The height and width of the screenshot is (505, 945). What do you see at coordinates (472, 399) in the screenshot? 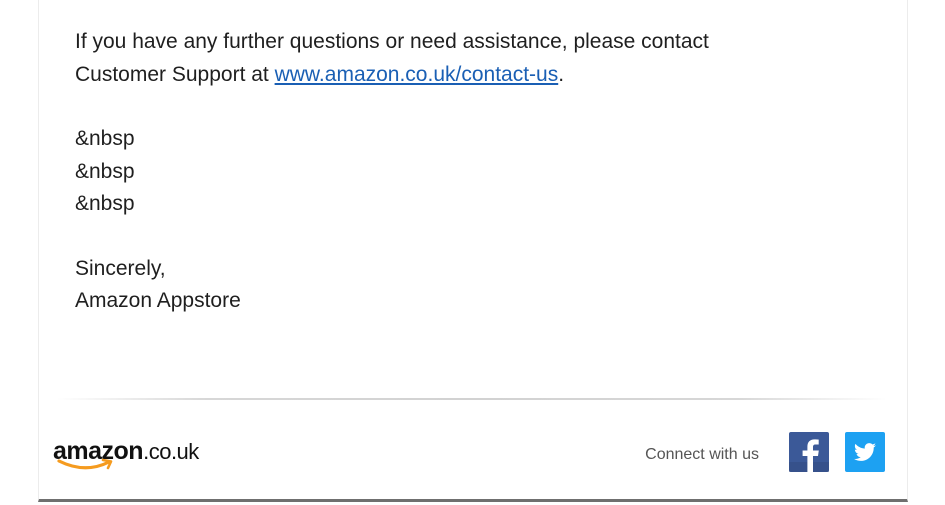
I see `footer-divider` at bounding box center [472, 399].